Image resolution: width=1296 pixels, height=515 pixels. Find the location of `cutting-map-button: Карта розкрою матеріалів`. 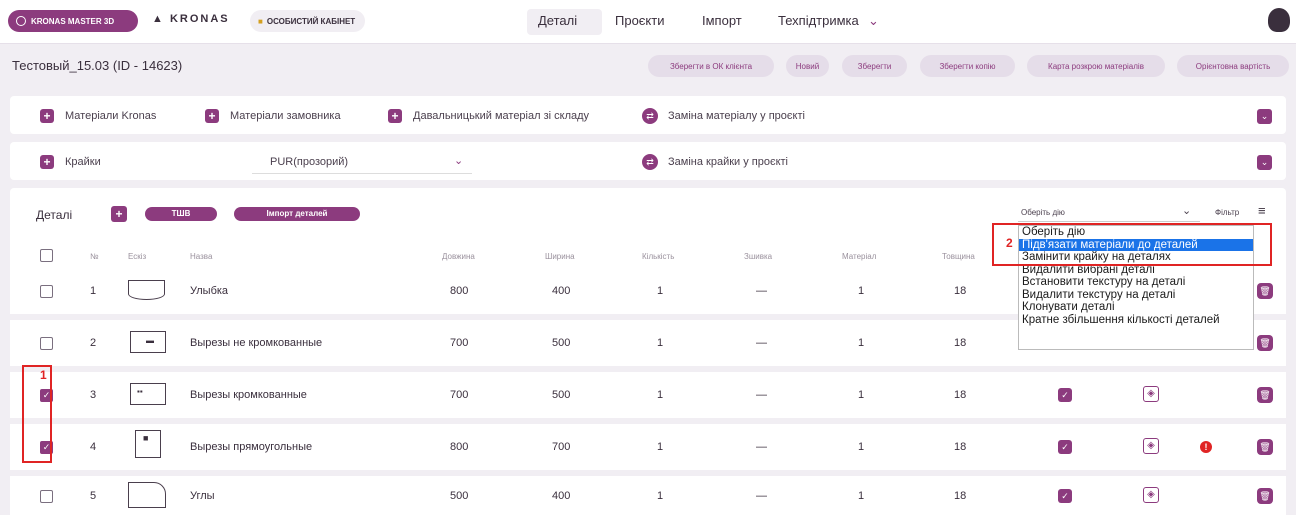

cutting-map-button: Карта розкрою матеріалів is located at coordinates (1096, 66).